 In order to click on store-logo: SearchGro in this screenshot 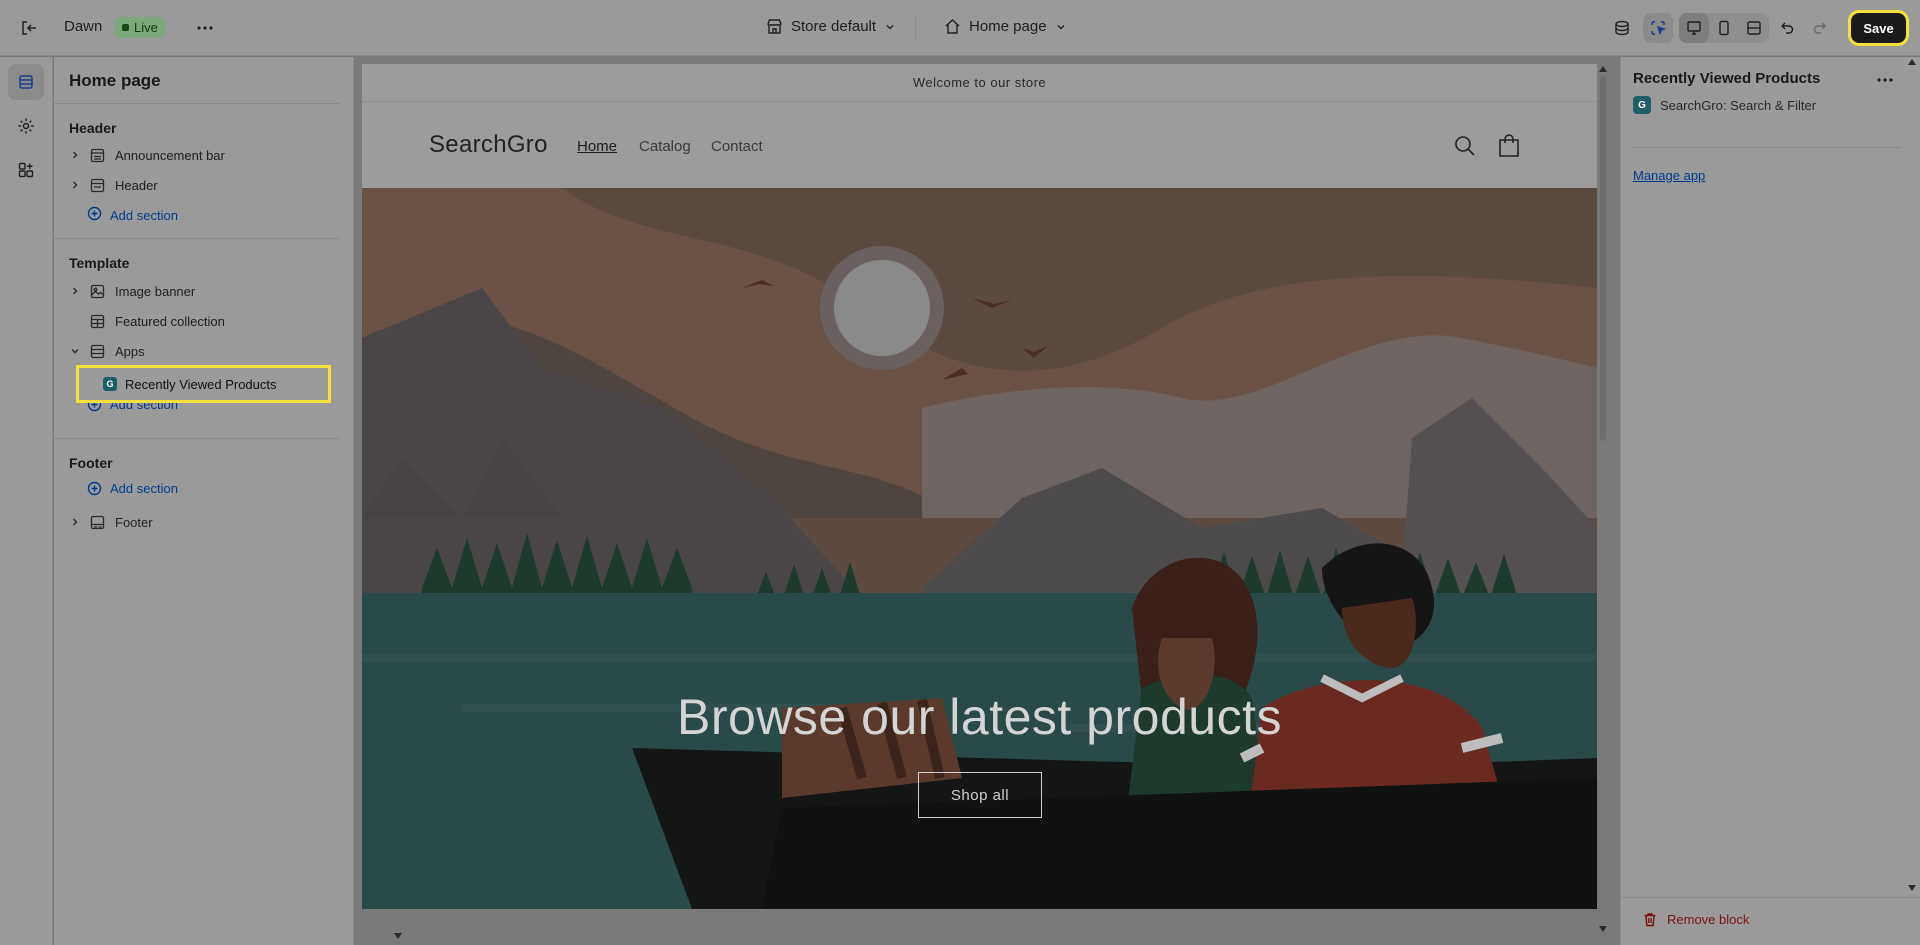, I will do `click(488, 145)`.